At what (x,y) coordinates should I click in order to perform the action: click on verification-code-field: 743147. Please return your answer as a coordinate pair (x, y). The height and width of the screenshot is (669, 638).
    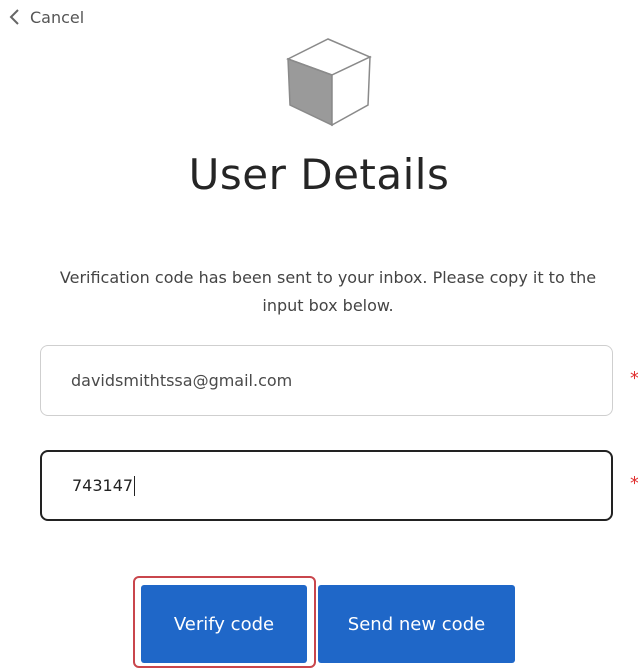
    Looking at the image, I should click on (326, 485).